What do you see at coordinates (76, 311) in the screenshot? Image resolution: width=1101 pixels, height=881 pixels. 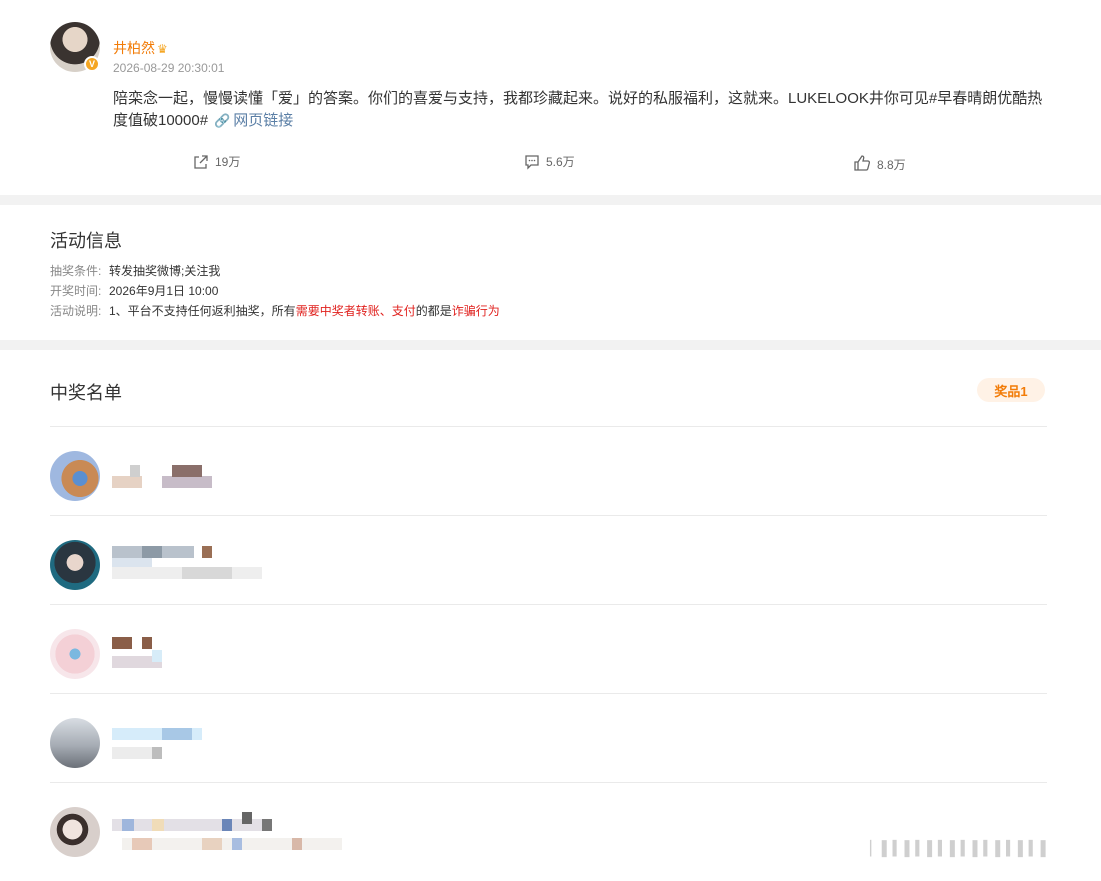 I see `info-key: 活动说明:` at bounding box center [76, 311].